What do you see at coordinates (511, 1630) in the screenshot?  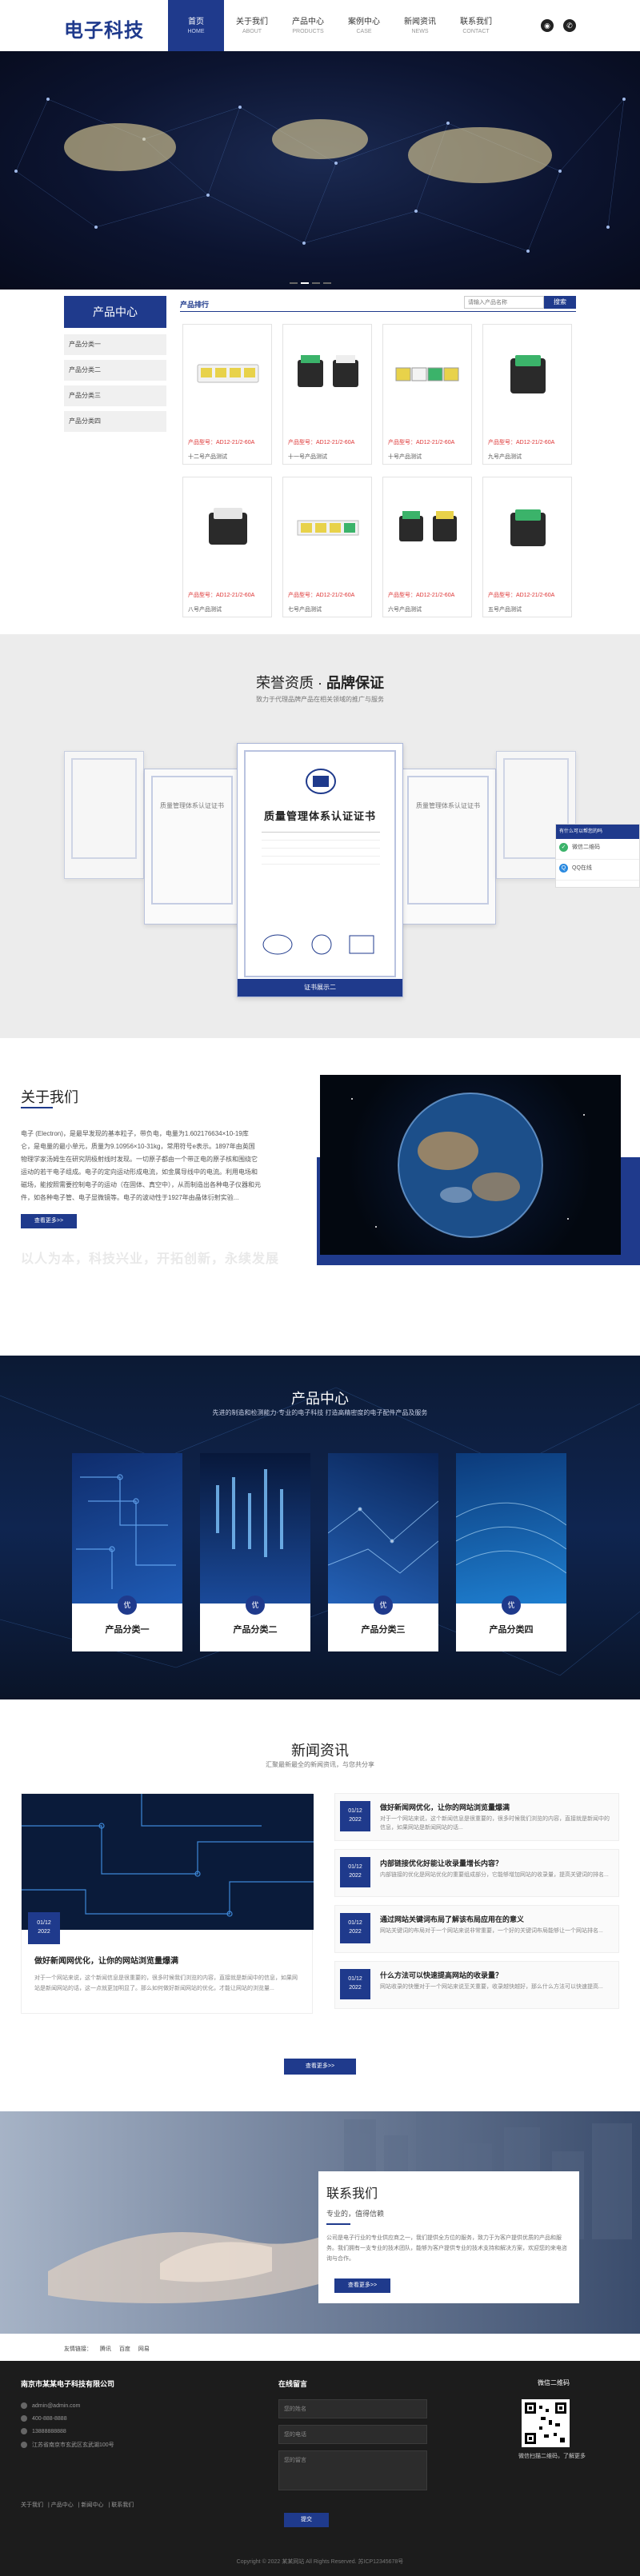 I see `category-name: 产品分类四` at bounding box center [511, 1630].